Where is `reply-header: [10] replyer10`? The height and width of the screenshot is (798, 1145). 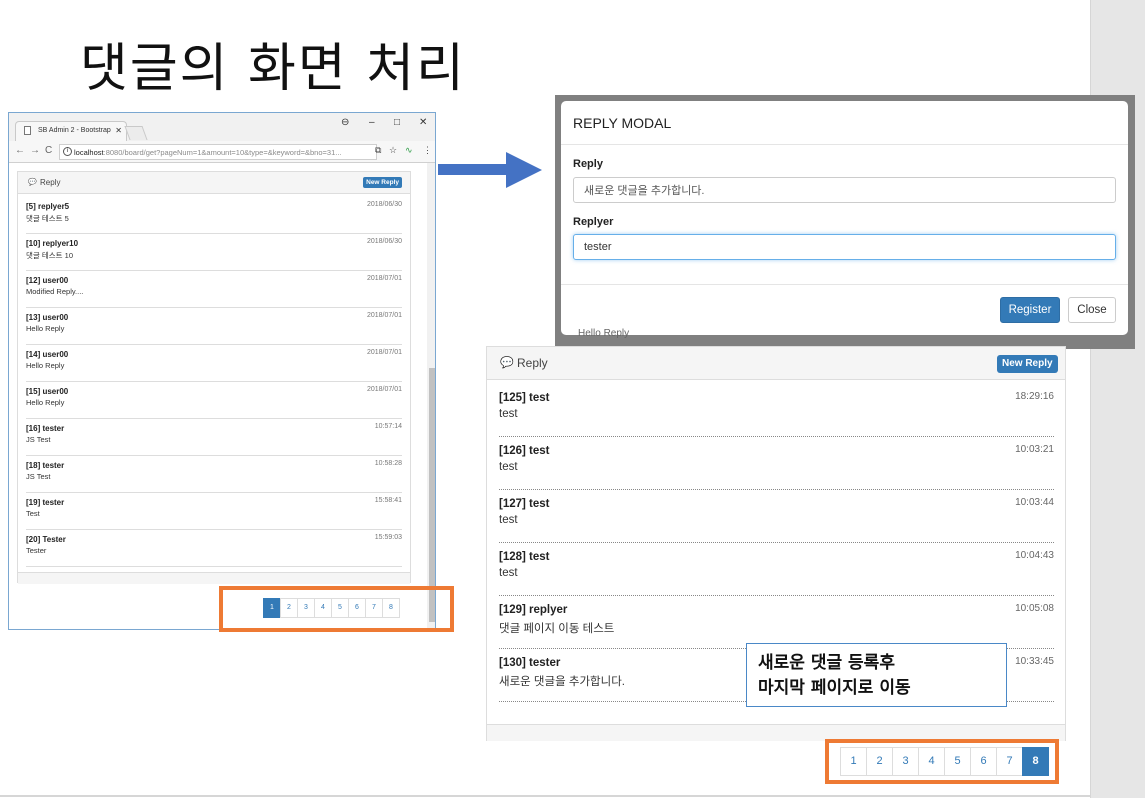 reply-header: [10] replyer10 is located at coordinates (52, 243).